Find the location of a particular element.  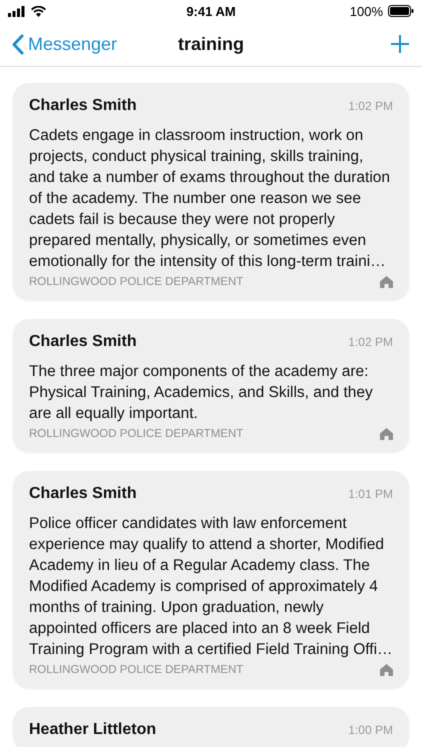

battery-percentage: 100% is located at coordinates (366, 11).